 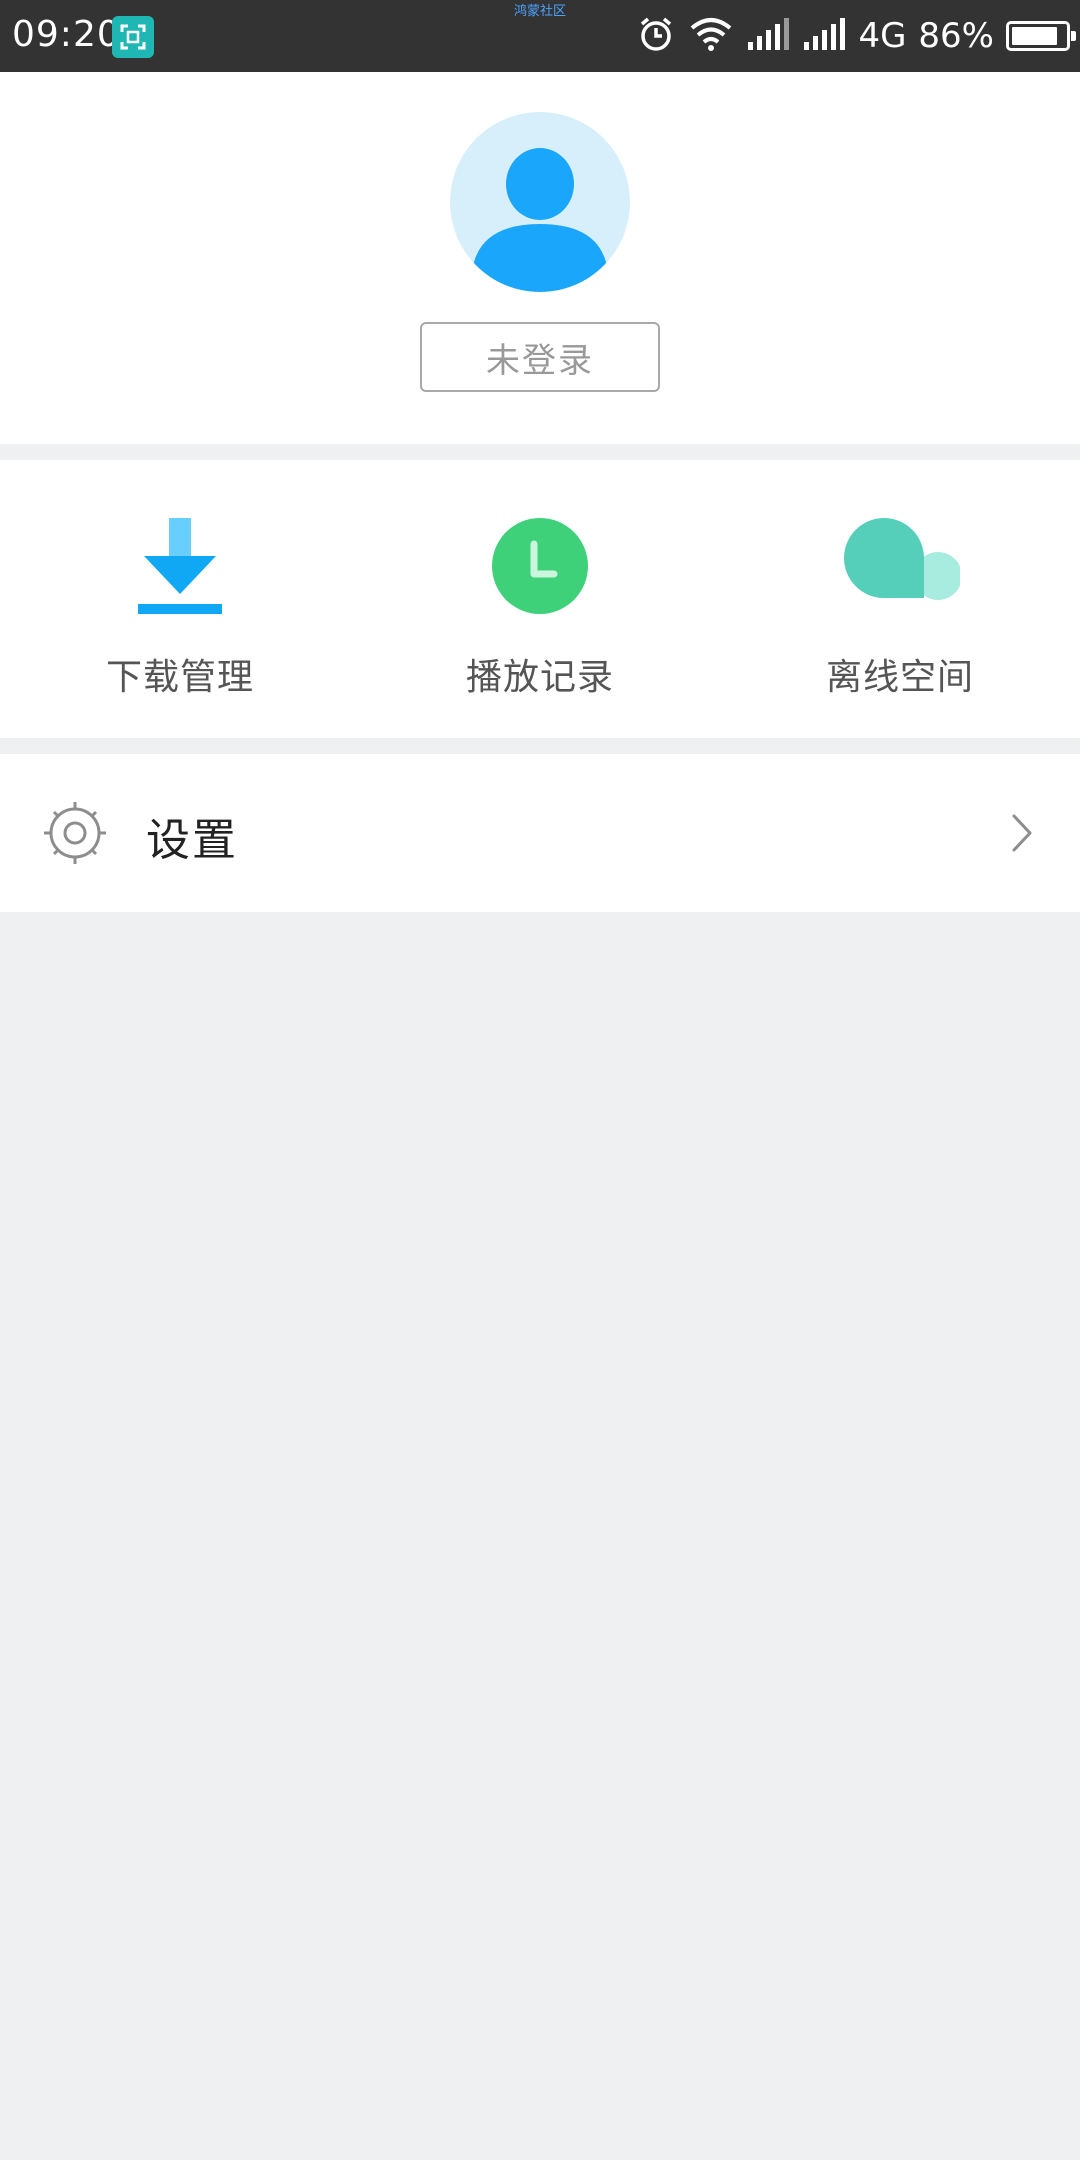 I want to click on status-bar: 09:20 鸿蒙社区 4G 86%, so click(x=540, y=36).